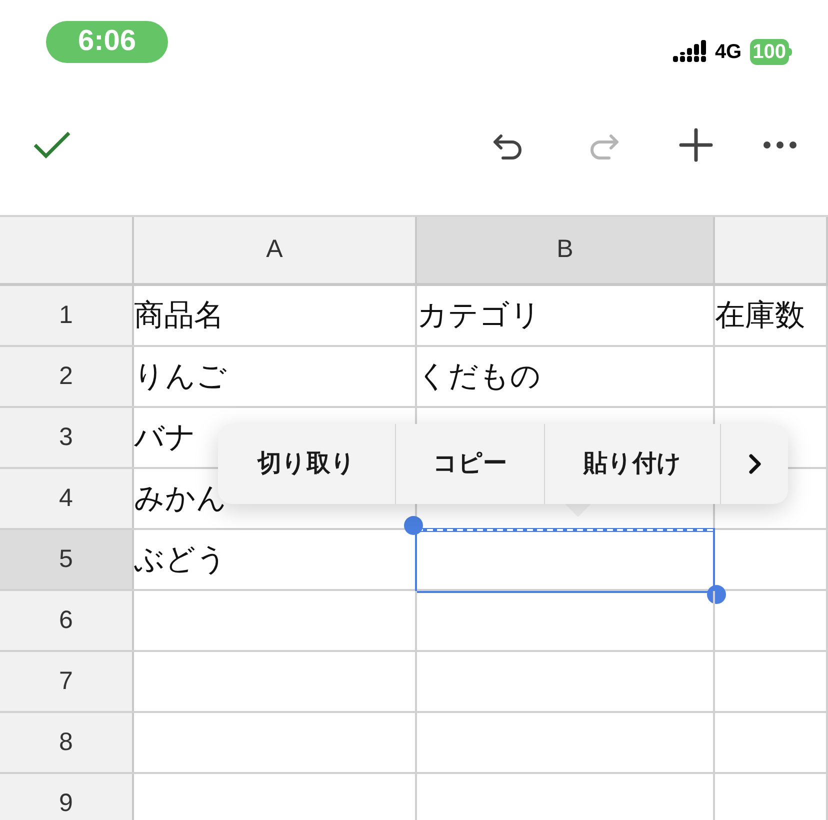 Image resolution: width=828 pixels, height=820 pixels. I want to click on row-header: 4, so click(67, 498).